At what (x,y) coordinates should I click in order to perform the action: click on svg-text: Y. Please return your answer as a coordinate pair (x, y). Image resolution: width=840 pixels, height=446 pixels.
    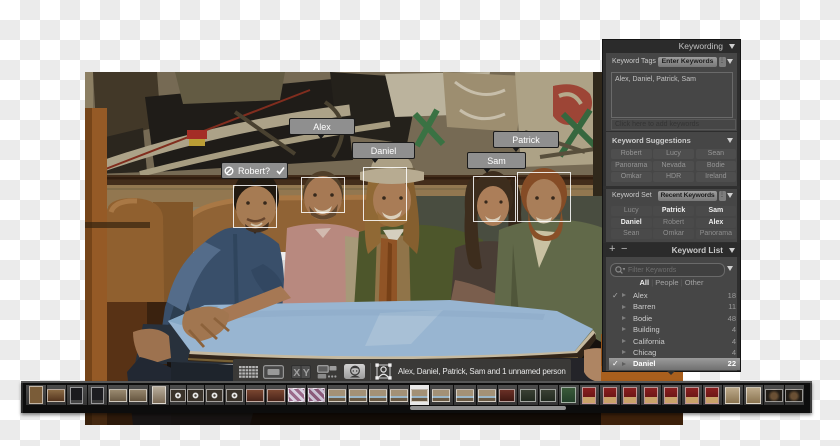
    Looking at the image, I should click on (306, 373).